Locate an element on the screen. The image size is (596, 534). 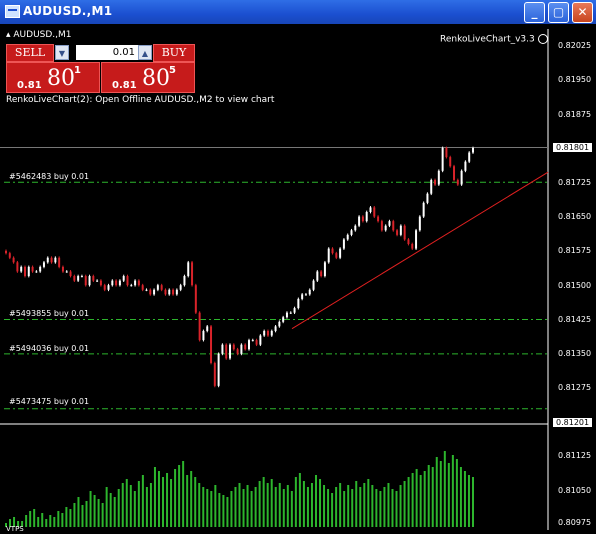
buy-button: BUY is located at coordinates (174, 53).